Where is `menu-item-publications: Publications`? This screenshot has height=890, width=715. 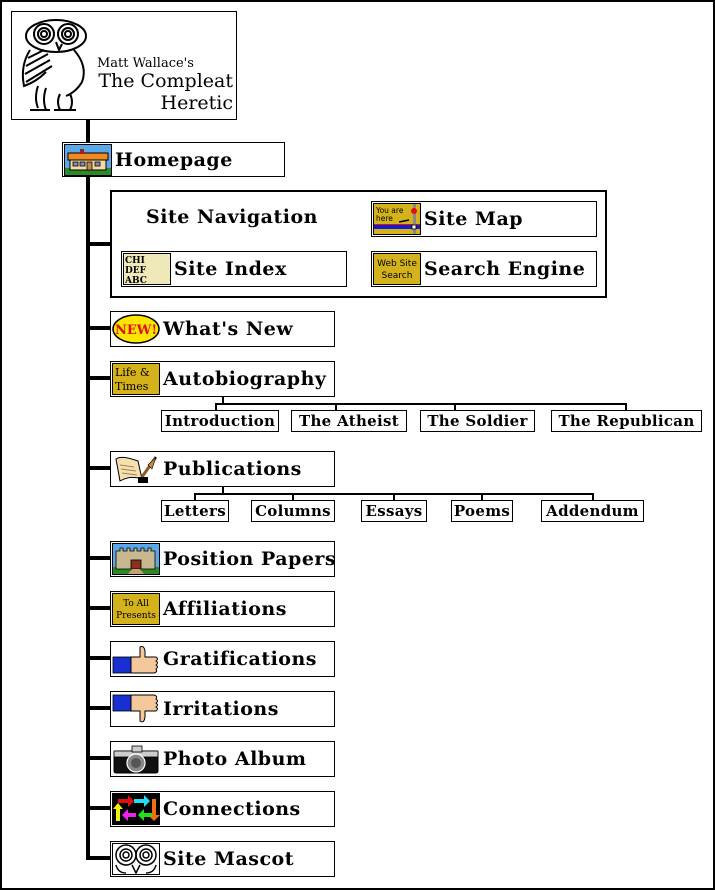
menu-item-publications: Publications is located at coordinates (222, 469).